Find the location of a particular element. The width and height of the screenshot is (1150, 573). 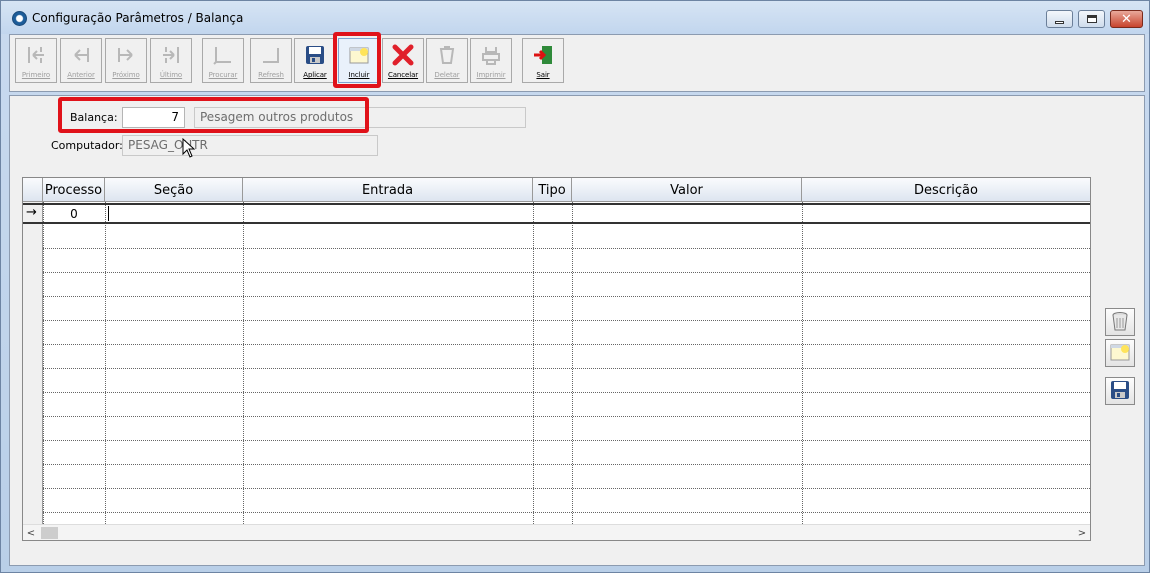

header-indicator is located at coordinates (33, 190).